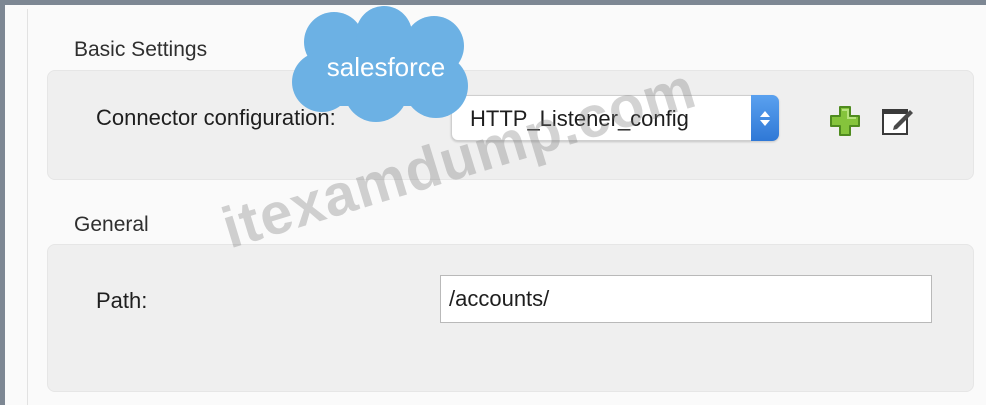  What do you see at coordinates (765, 118) in the screenshot?
I see `select-stepper-icon` at bounding box center [765, 118].